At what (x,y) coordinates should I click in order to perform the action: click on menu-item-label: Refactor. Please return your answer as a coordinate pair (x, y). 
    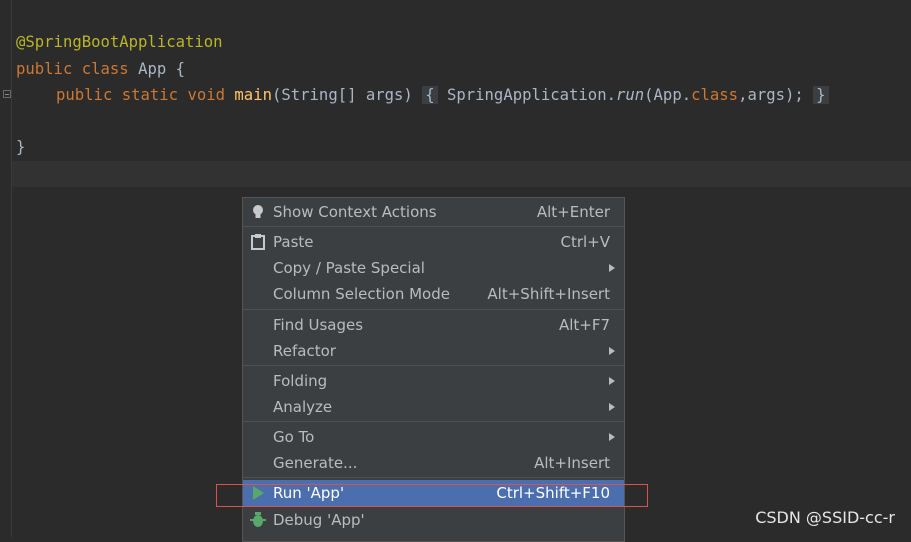
    Looking at the image, I should click on (304, 351).